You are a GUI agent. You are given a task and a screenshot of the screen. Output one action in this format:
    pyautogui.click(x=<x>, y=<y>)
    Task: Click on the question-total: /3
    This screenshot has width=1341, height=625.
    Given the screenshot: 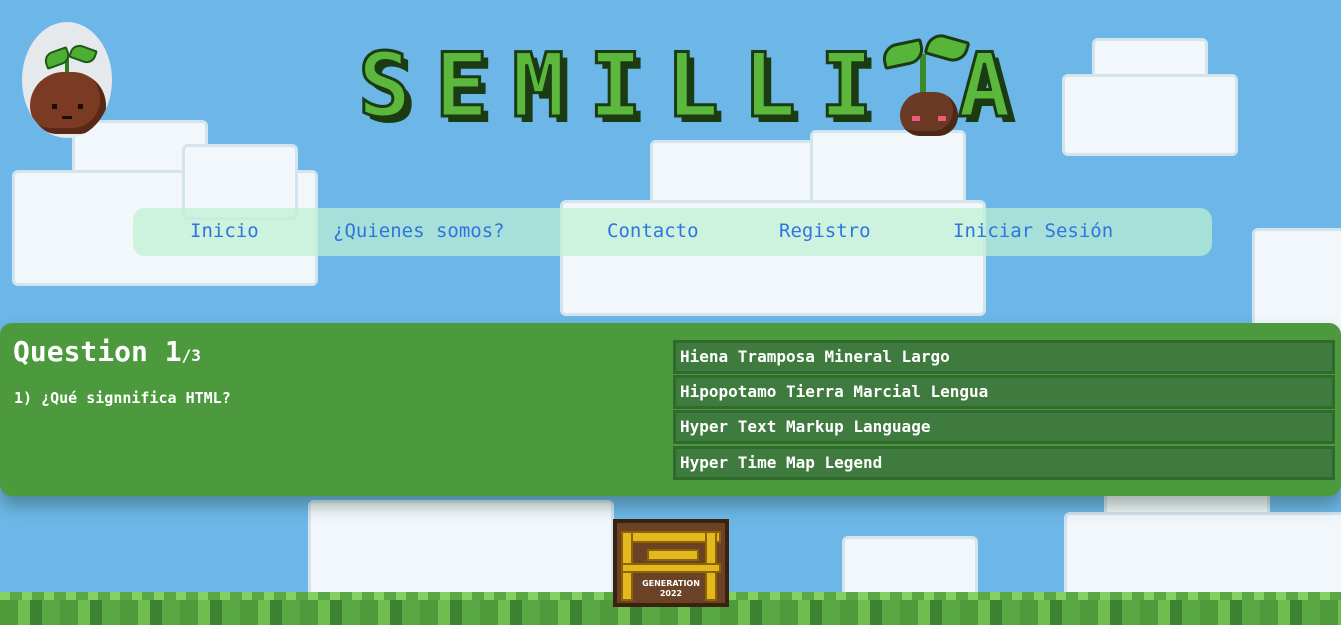 What is the action you would take?
    pyautogui.click(x=191, y=355)
    